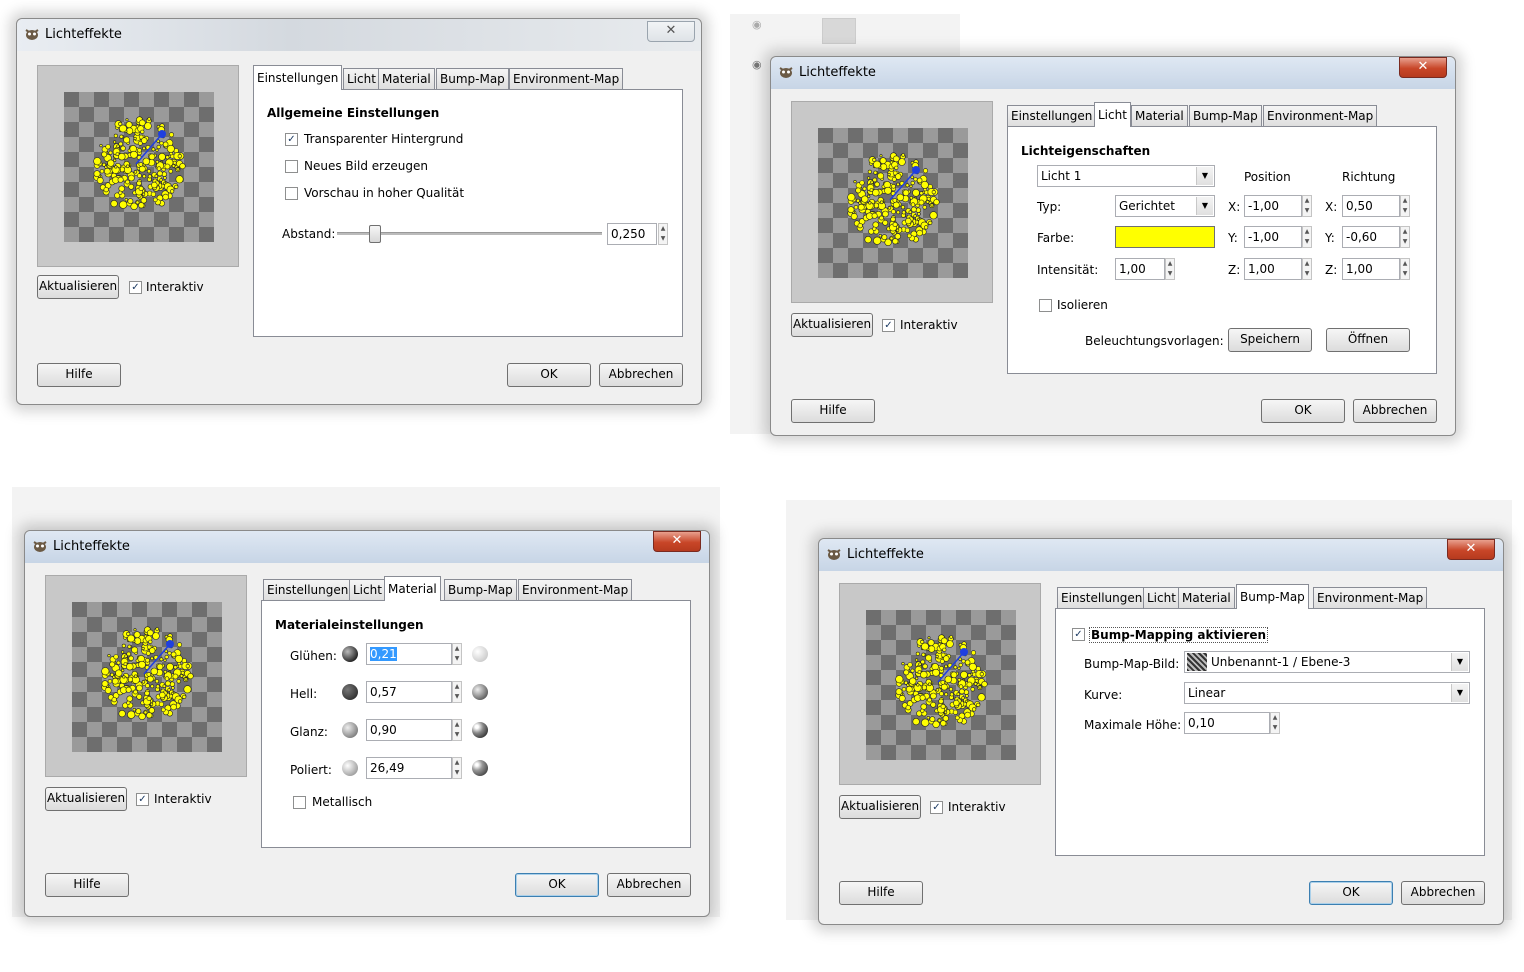  What do you see at coordinates (663, 234) in the screenshot?
I see `distance-spinner: ▲ ▼` at bounding box center [663, 234].